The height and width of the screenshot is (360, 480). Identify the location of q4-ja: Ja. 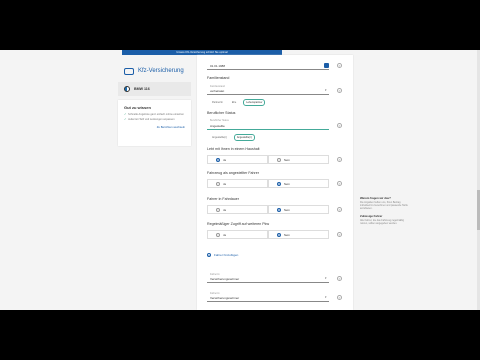
(237, 234).